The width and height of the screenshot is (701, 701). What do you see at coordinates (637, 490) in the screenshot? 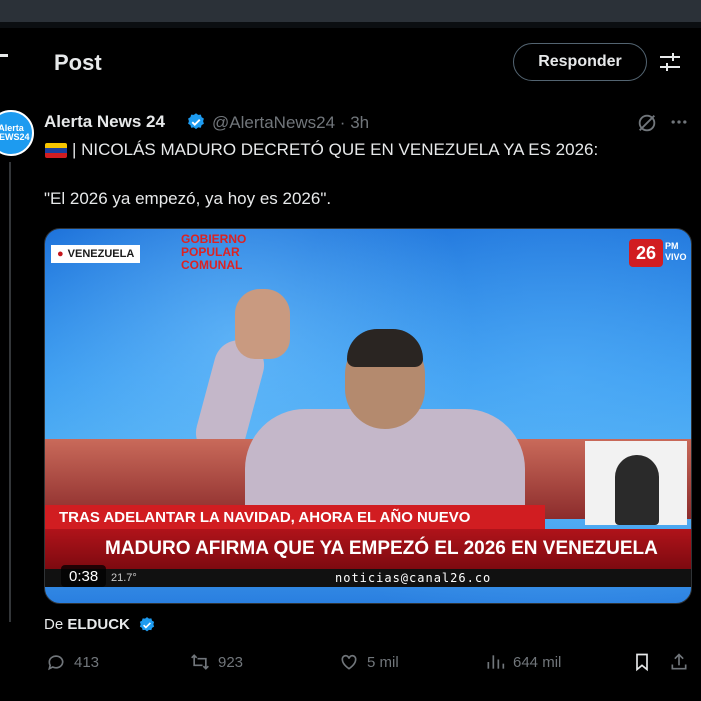
I see `interpreter-figure` at bounding box center [637, 490].